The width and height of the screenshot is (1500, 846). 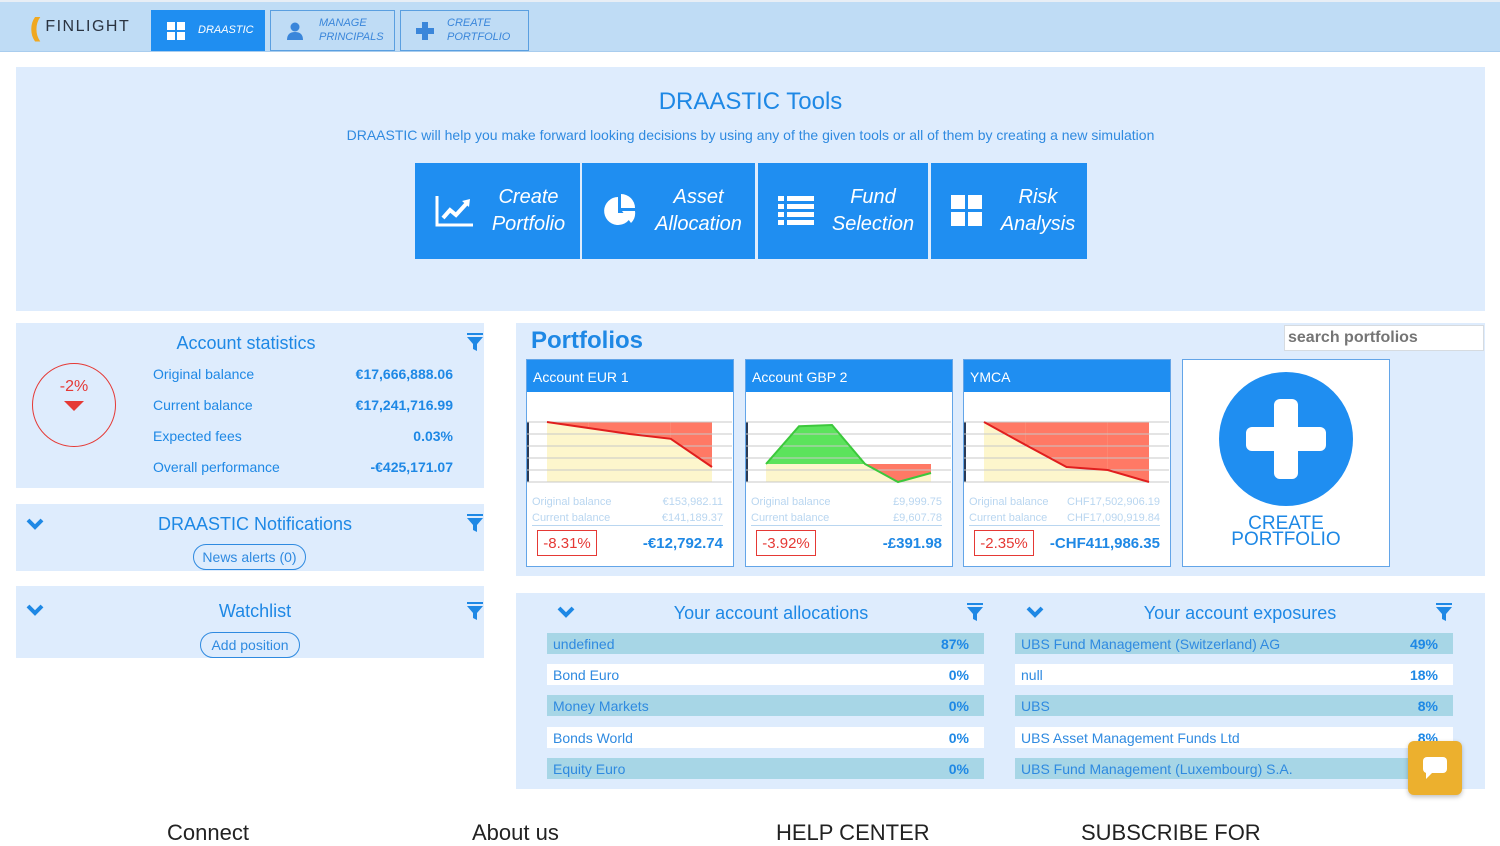 I want to click on finlight-logo: (( FINLIGHT, so click(x=80, y=27).